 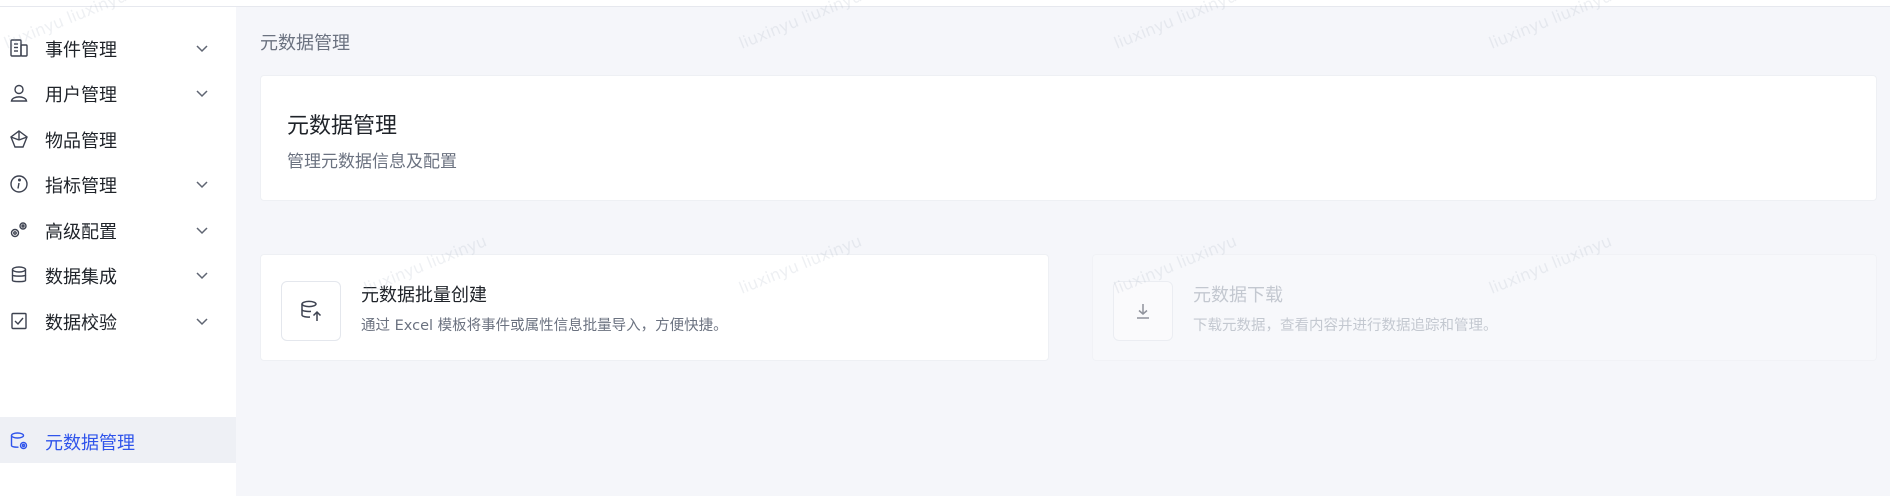 What do you see at coordinates (19, 441) in the screenshot?
I see `database-settings-icon` at bounding box center [19, 441].